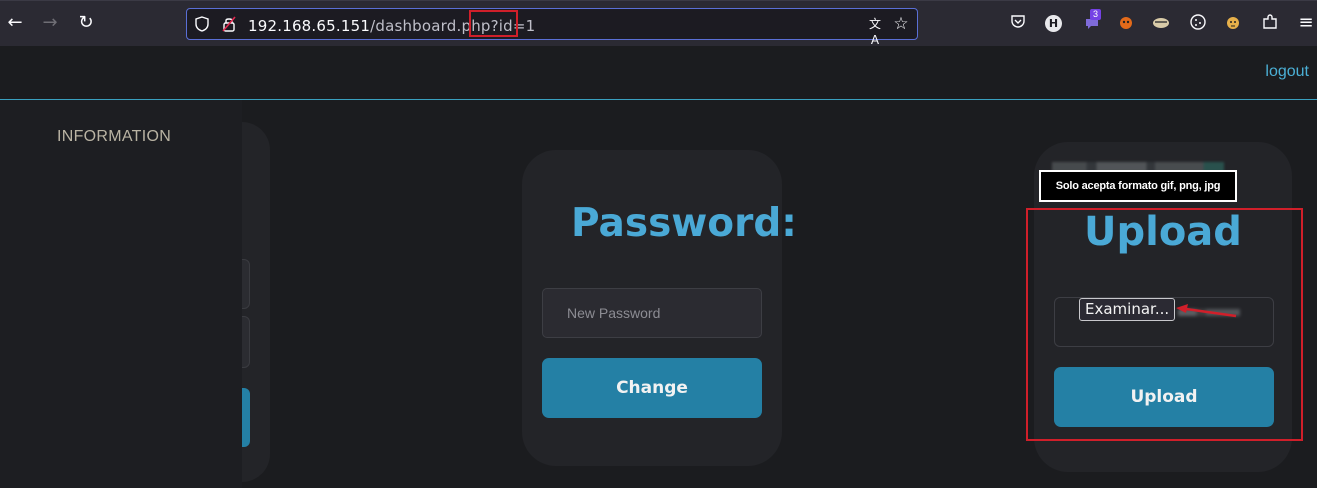  What do you see at coordinates (86, 23) in the screenshot?
I see `reload-icon: ↻` at bounding box center [86, 23].